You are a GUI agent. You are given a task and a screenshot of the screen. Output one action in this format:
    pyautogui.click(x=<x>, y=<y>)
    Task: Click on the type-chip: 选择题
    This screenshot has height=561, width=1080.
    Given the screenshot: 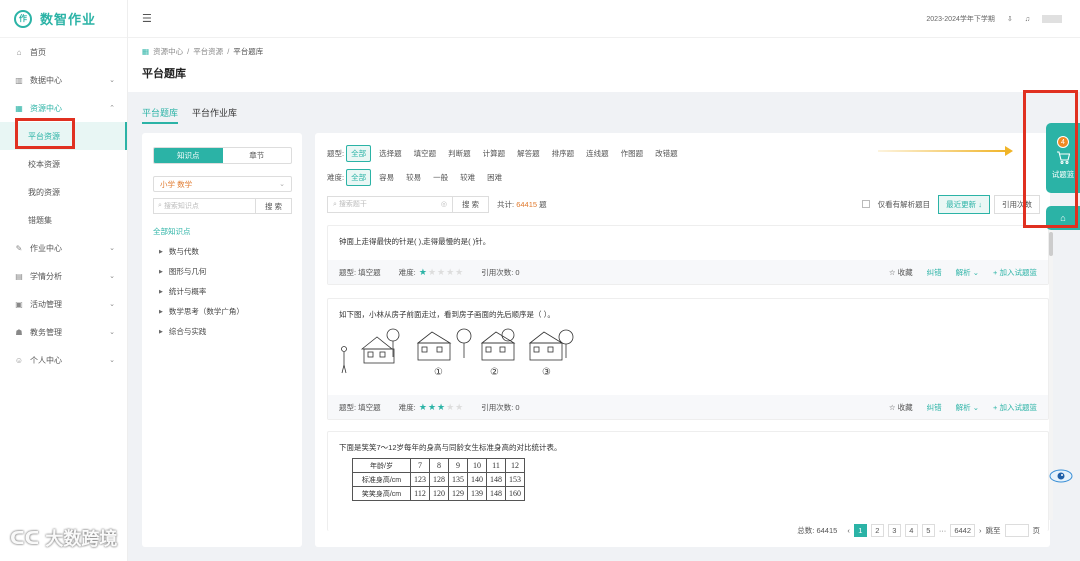 What is the action you would take?
    pyautogui.click(x=390, y=153)
    